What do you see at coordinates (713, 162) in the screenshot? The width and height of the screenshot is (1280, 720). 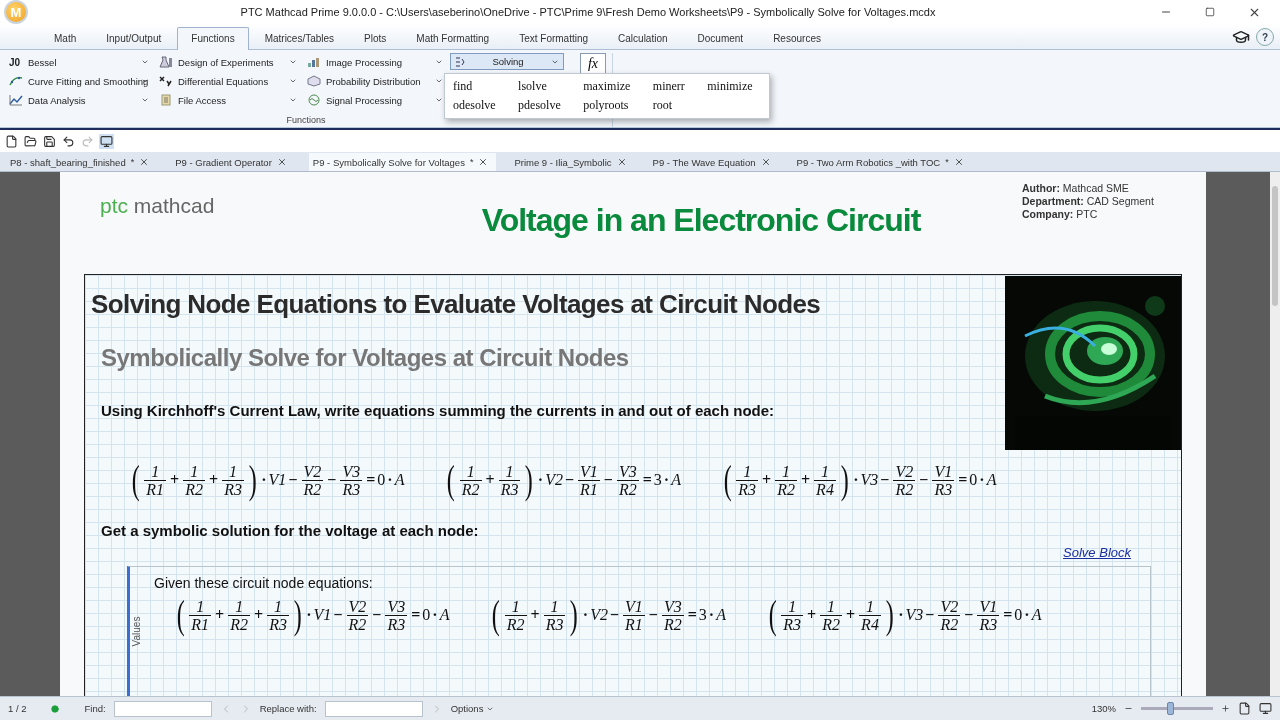 I see `worksheet-tab: P9 - The Wave Equation` at bounding box center [713, 162].